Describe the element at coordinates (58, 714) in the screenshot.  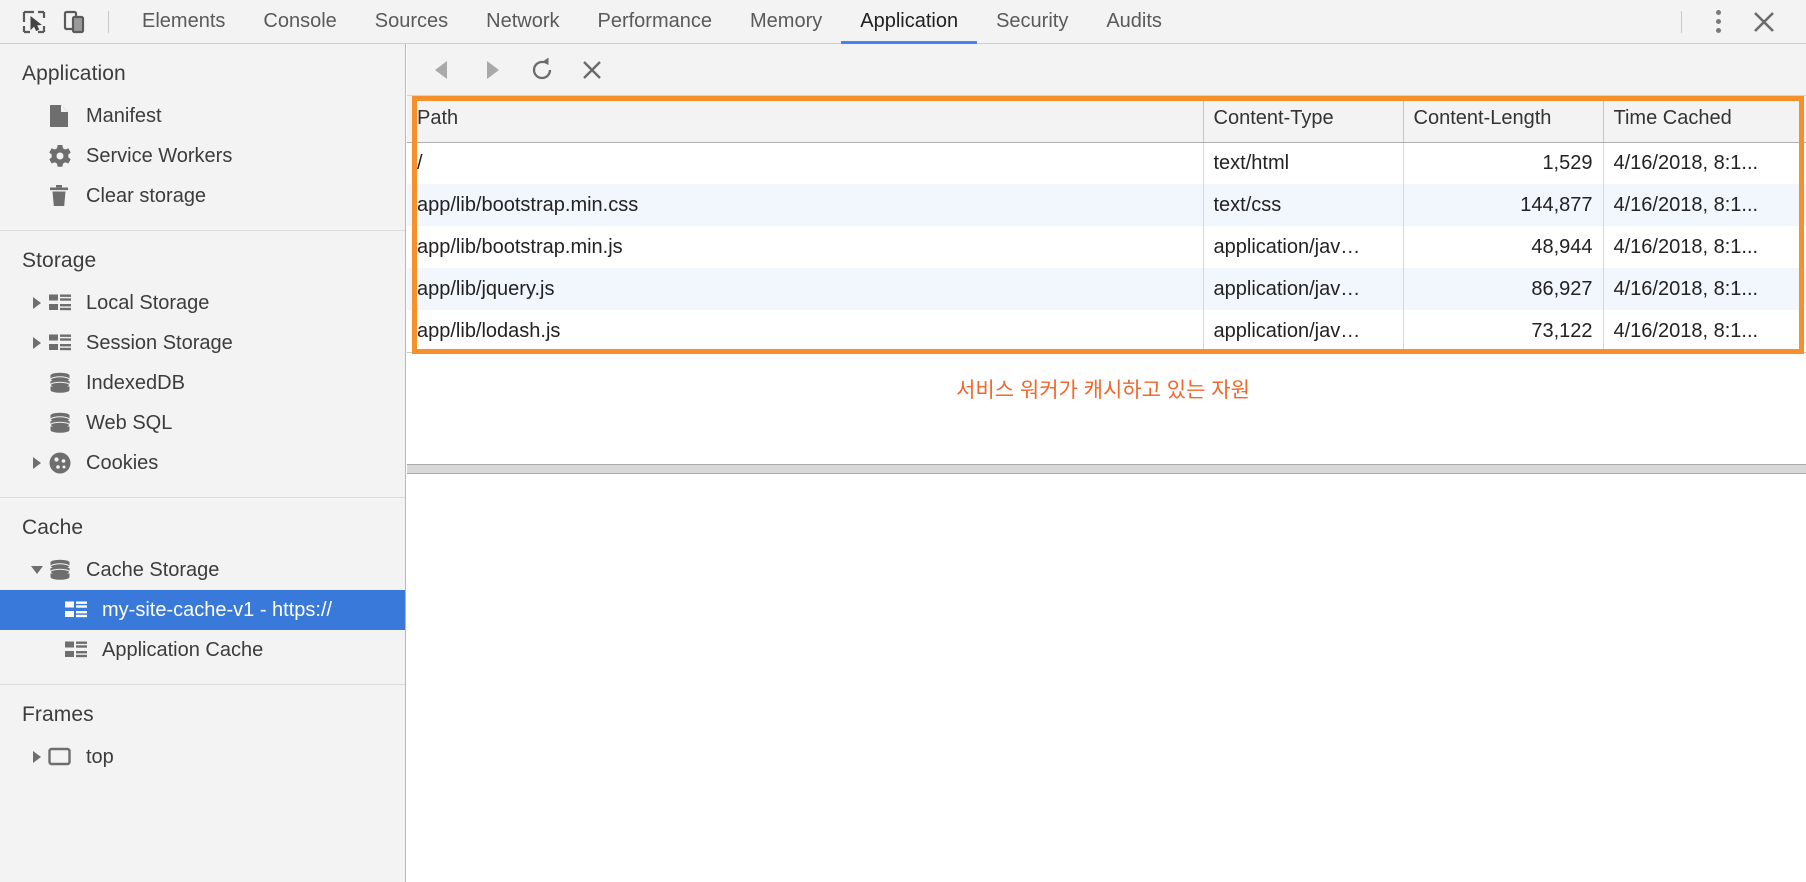
I see `sidebar-section-title-frames: Frames` at that location.